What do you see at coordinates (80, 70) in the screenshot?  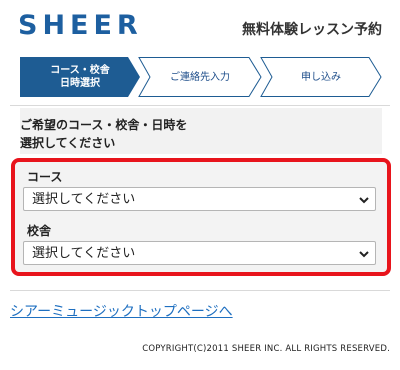 I see `step-label-line1: コース・校舎` at bounding box center [80, 70].